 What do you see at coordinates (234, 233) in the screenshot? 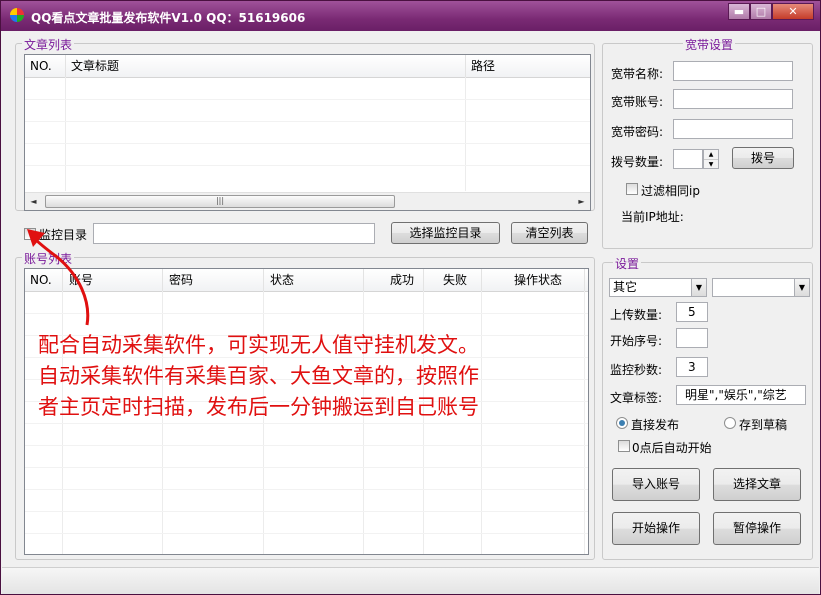
I see `monitor-path-input` at bounding box center [234, 233].